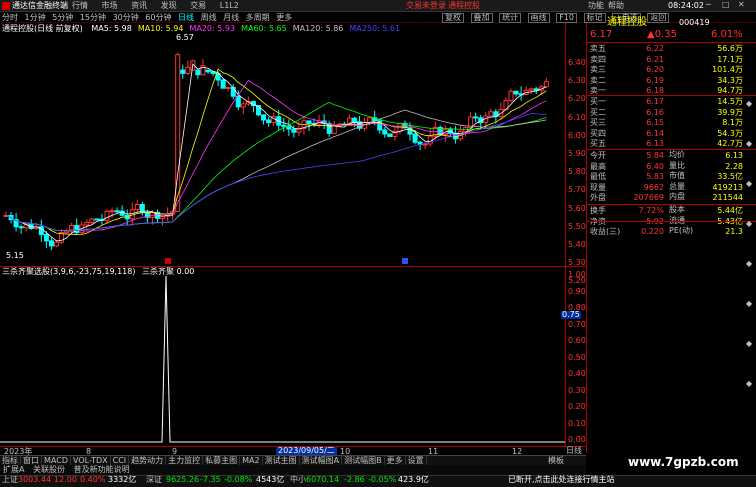 The height and width of the screenshot is (487, 756). Describe the element at coordinates (481, 18) in the screenshot. I see `tool-button: 叠加` at that location.